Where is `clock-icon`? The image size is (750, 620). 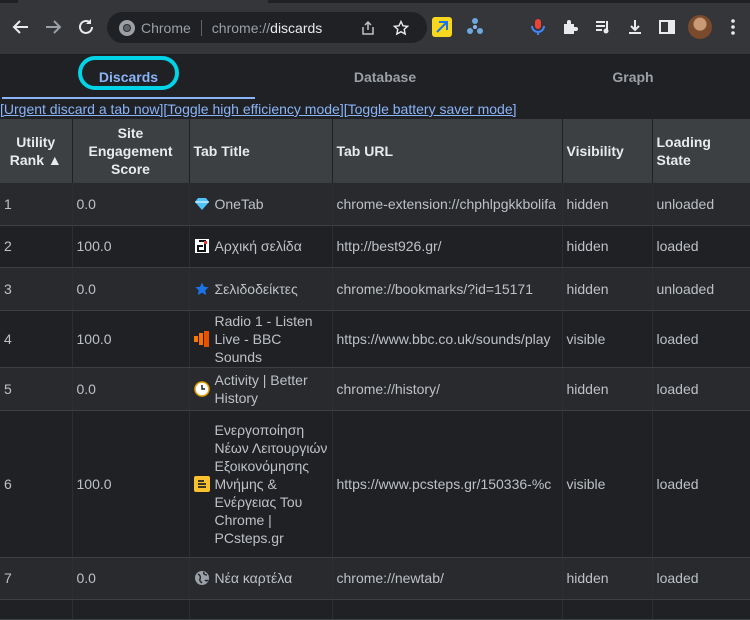 clock-icon is located at coordinates (201, 388).